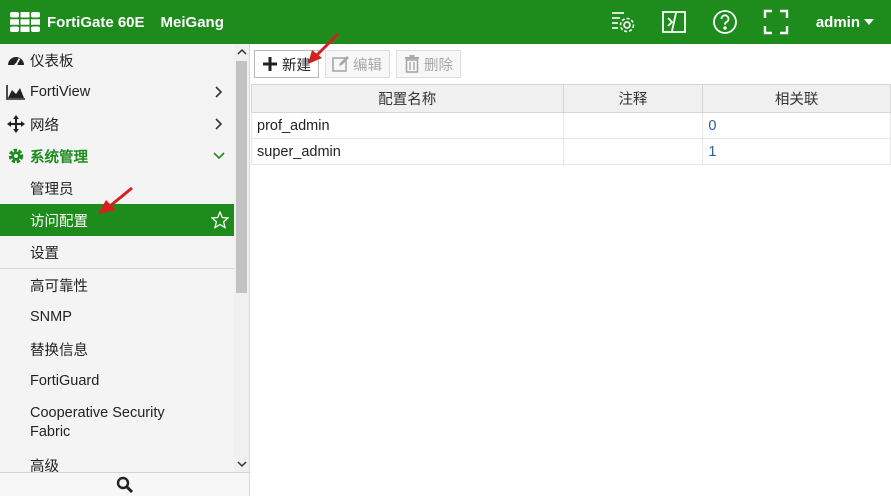 The height and width of the screenshot is (496, 891). What do you see at coordinates (44, 125) in the screenshot?
I see `sidebar-item-label: 网络` at bounding box center [44, 125].